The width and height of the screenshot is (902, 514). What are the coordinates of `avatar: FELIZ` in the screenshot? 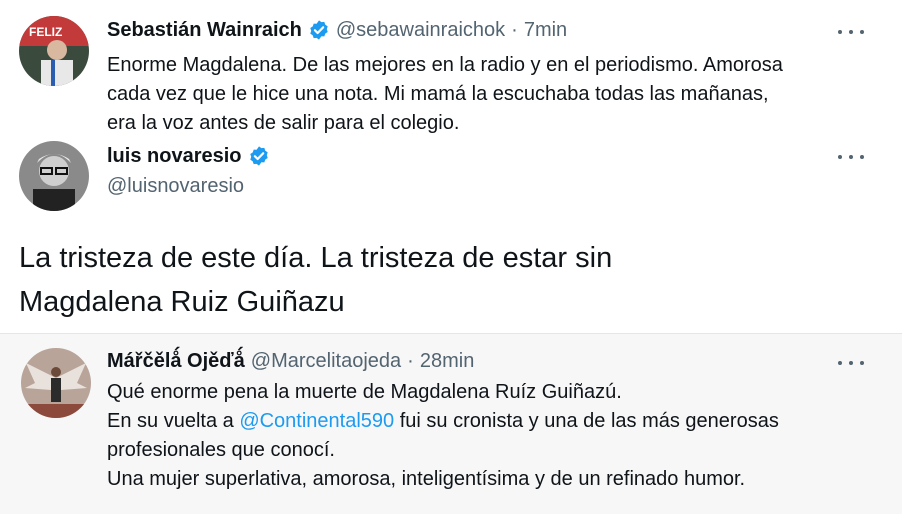 It's located at (54, 51).